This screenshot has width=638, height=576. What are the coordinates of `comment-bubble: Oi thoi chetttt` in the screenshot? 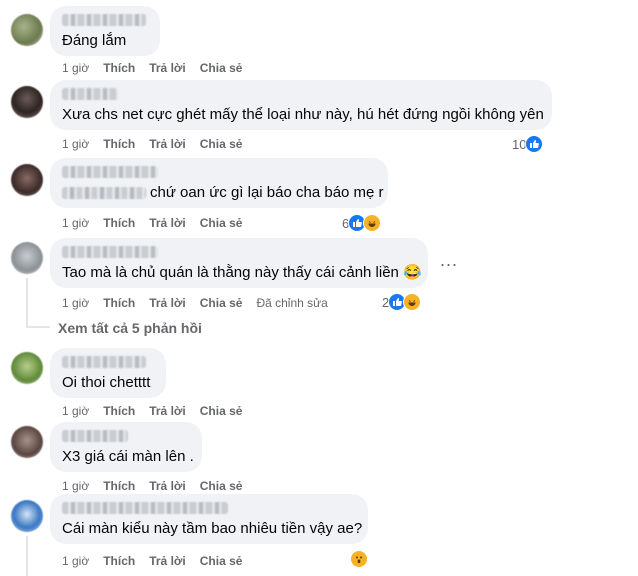 It's located at (108, 373).